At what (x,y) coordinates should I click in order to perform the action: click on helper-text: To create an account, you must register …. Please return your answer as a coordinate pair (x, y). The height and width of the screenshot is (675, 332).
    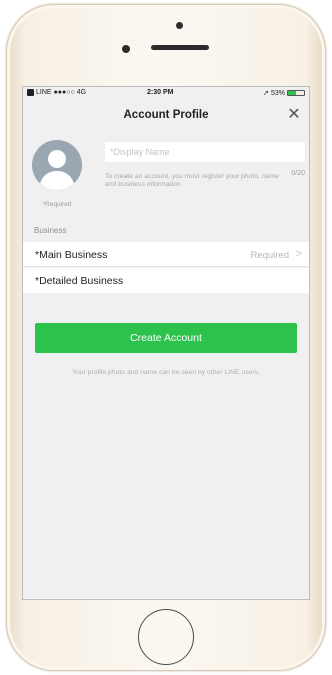
    Looking at the image, I should click on (192, 181).